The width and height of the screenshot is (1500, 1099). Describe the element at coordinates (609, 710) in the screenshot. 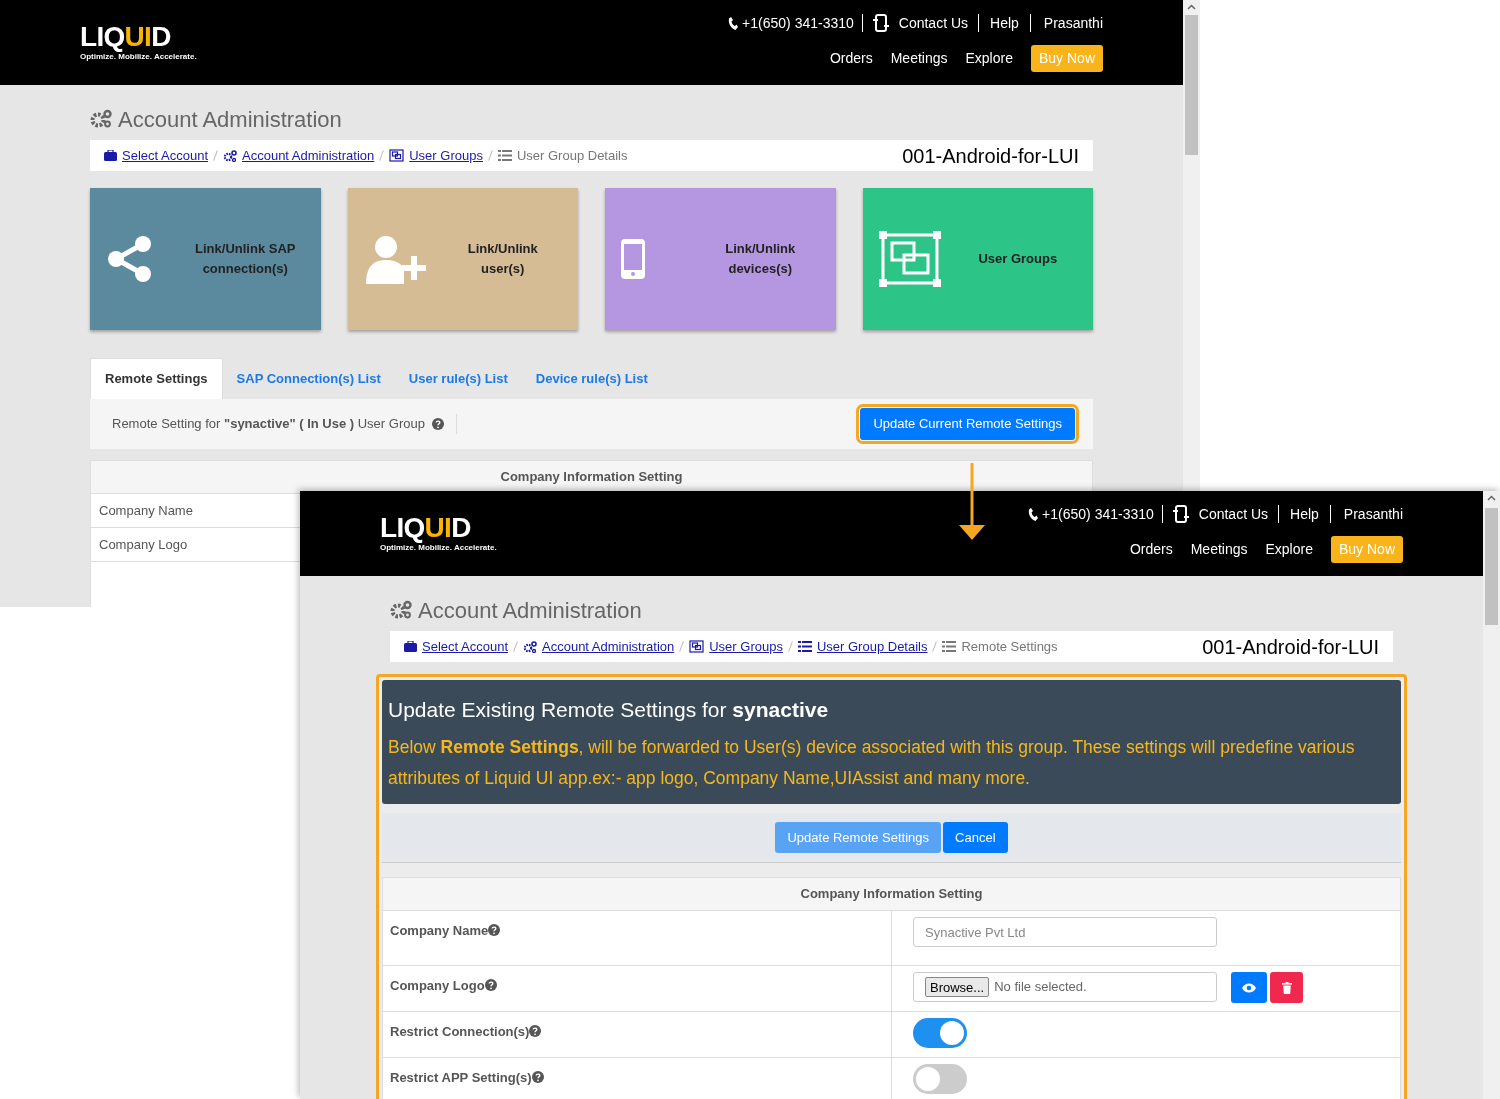

I see `panel-heading: Update Existing Remote Settings for synactive` at that location.